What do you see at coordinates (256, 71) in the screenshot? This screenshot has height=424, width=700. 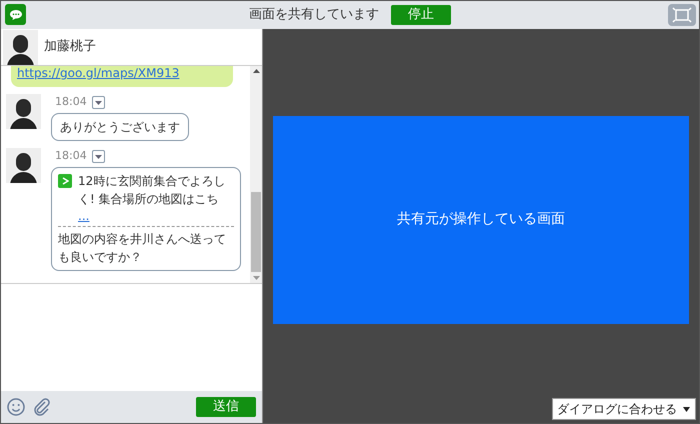 I see `scroll-up-icon` at bounding box center [256, 71].